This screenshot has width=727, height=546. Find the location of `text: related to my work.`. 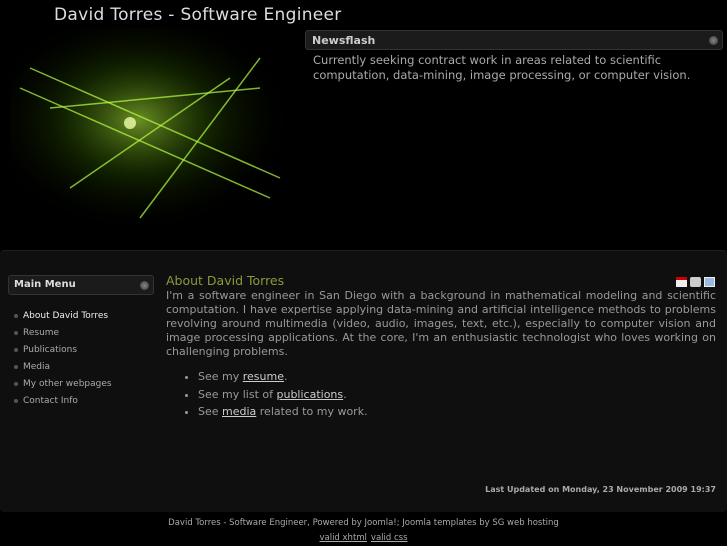

text: related to my work. is located at coordinates (312, 411).